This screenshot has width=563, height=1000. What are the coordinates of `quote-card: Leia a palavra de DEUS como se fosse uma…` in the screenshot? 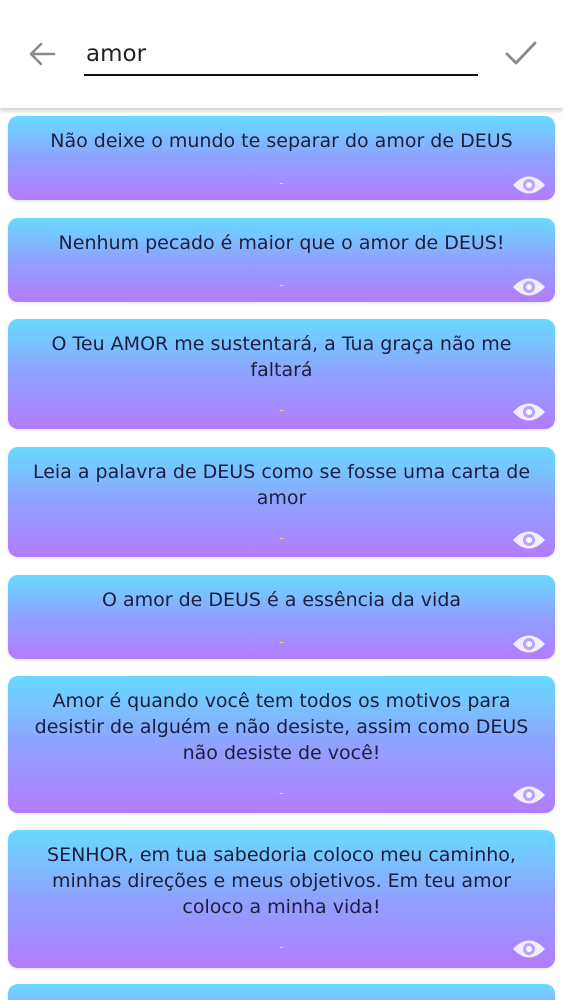 It's located at (281, 502).